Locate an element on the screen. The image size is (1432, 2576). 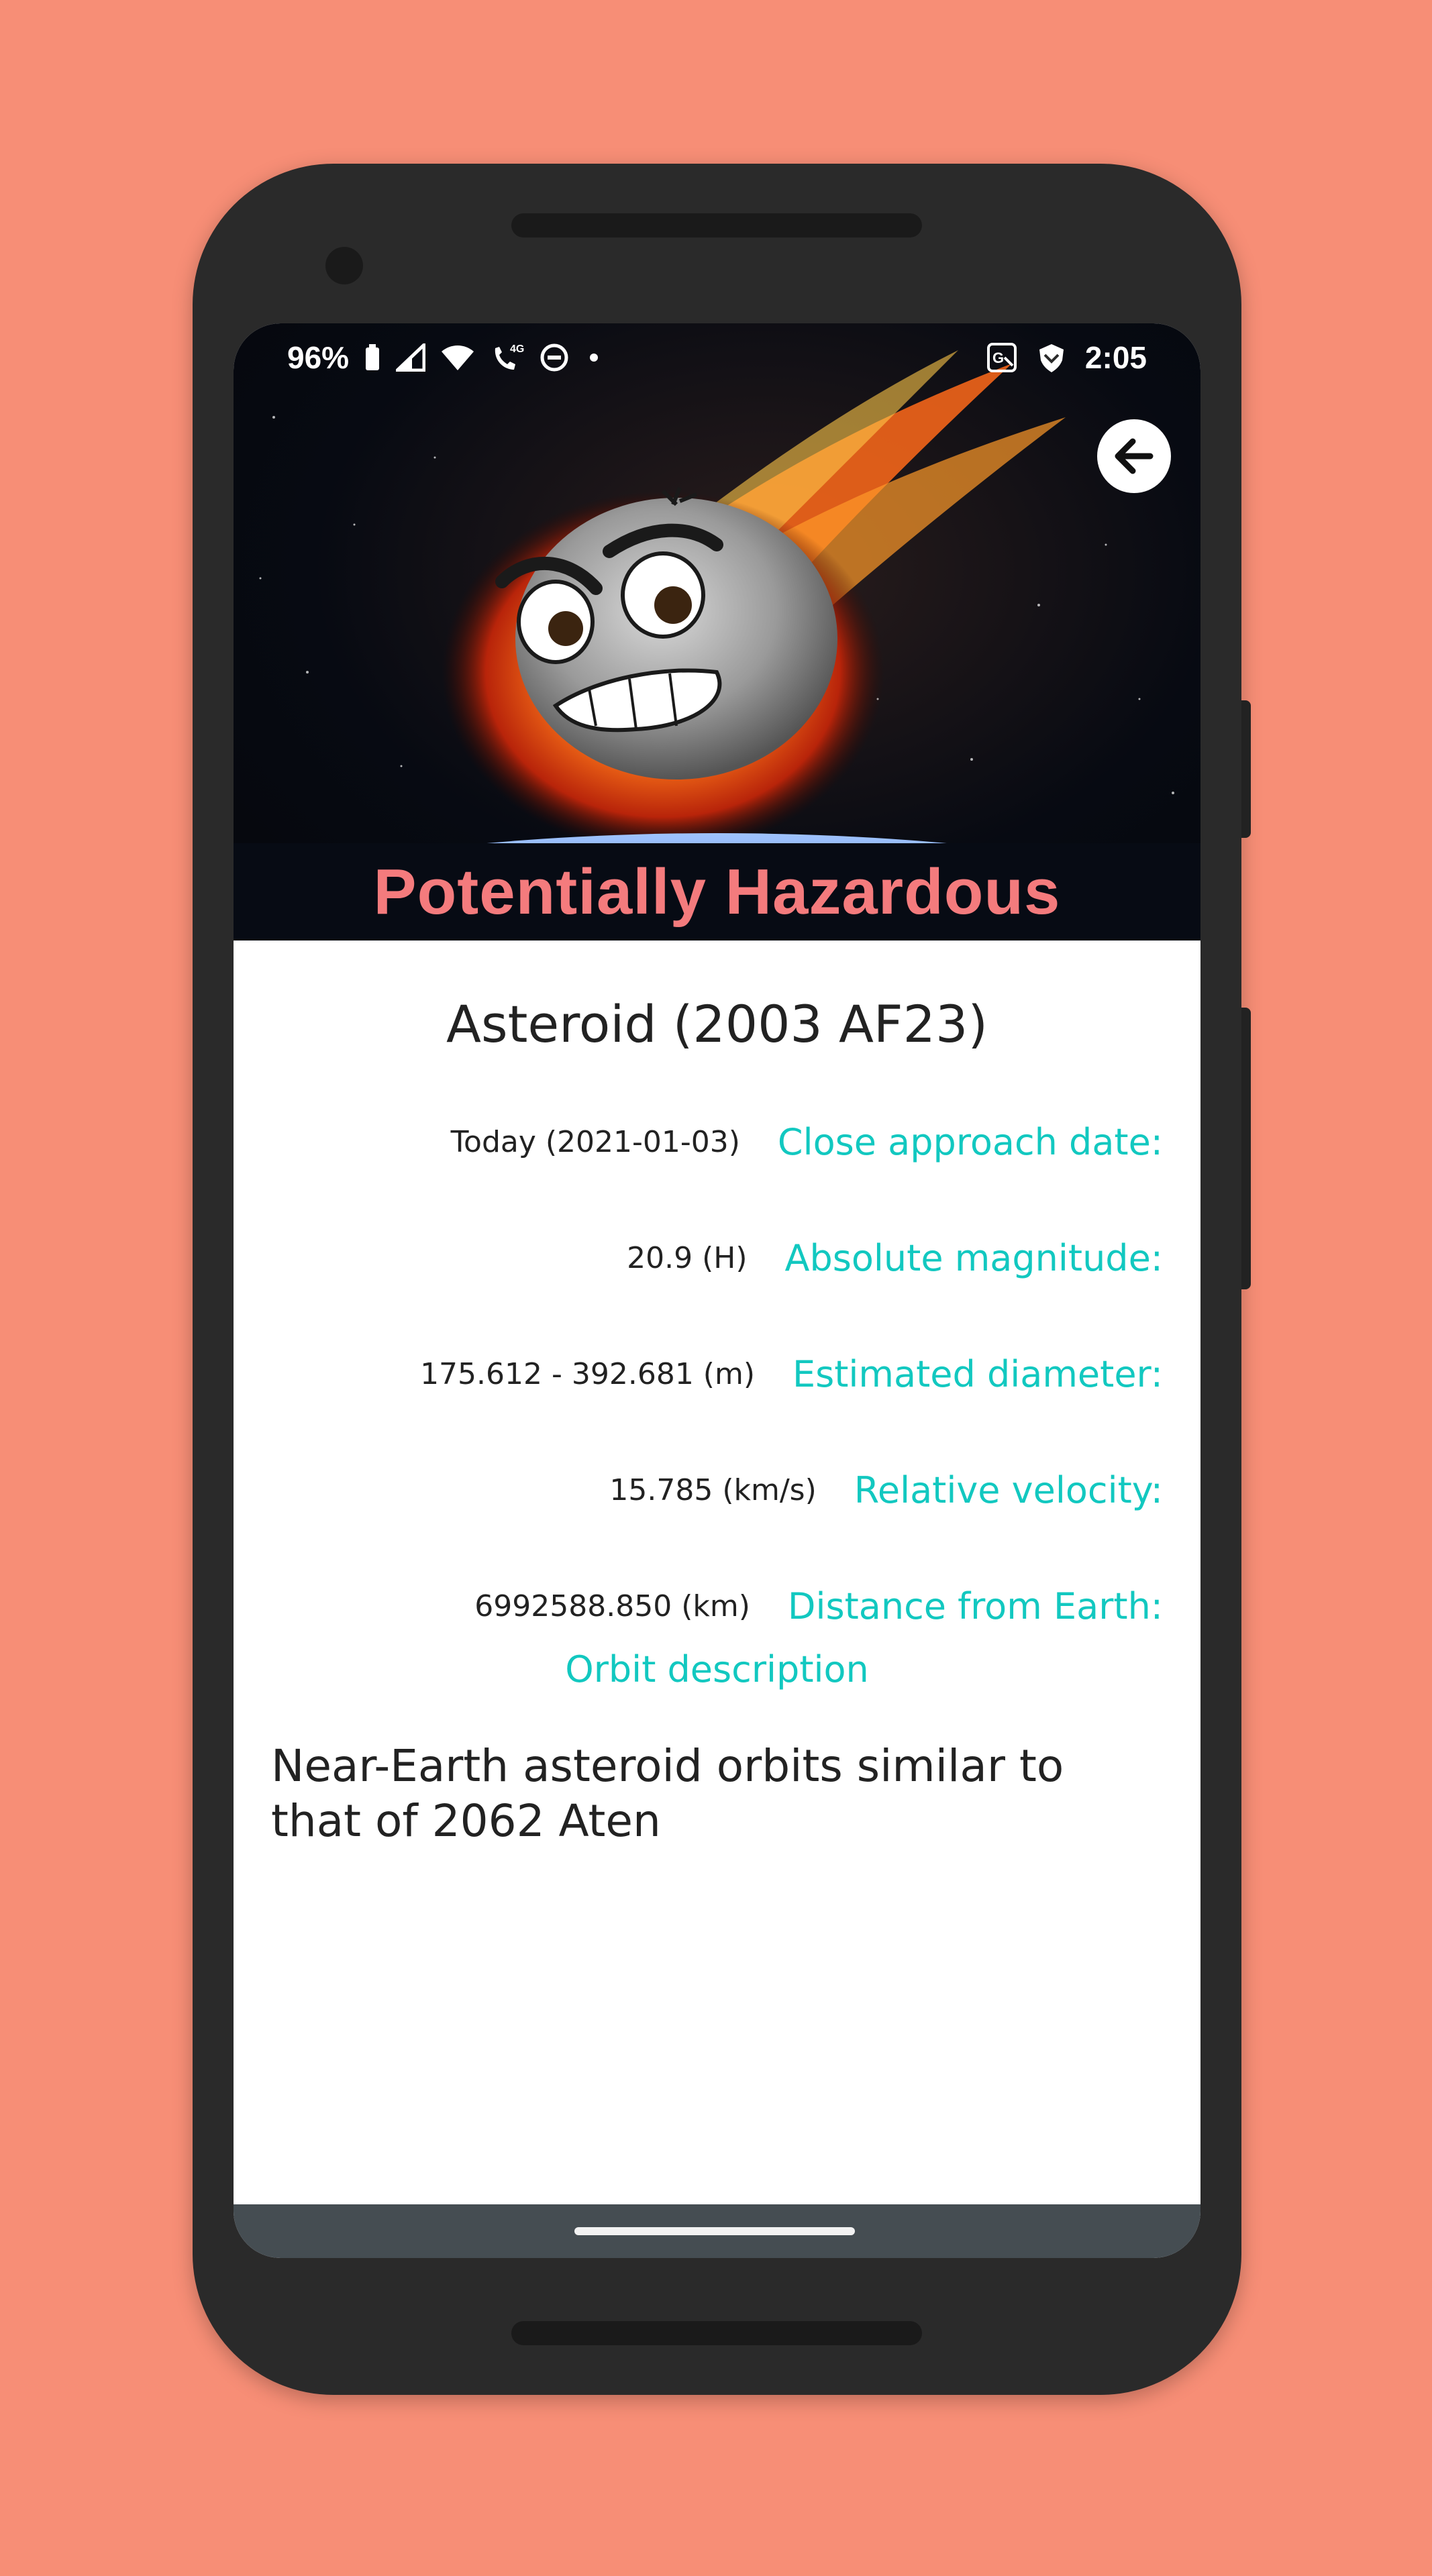
shield-icon is located at coordinates (1051, 357).